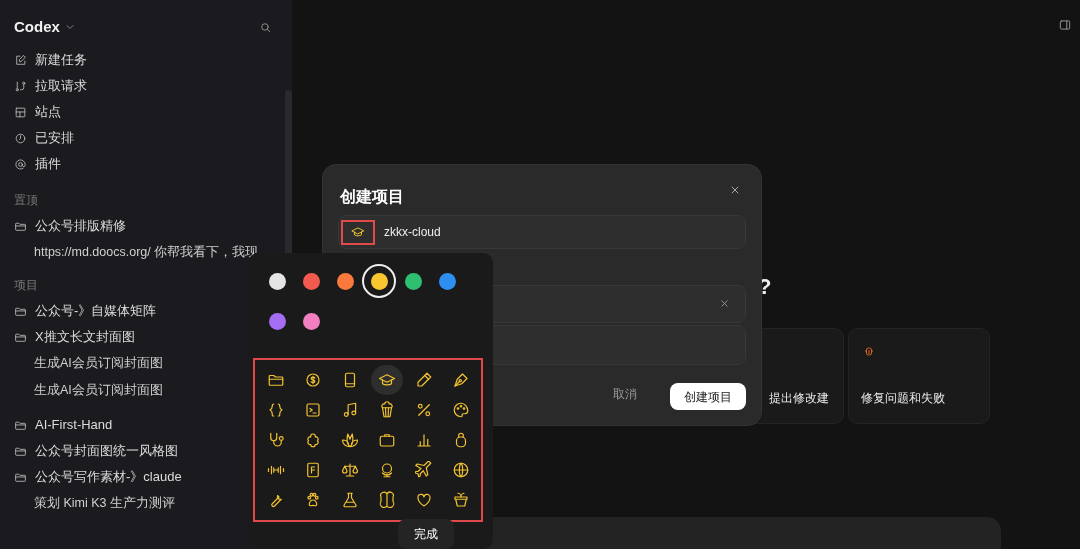 The height and width of the screenshot is (549, 1080). I want to click on create-button: 创建项目, so click(708, 396).